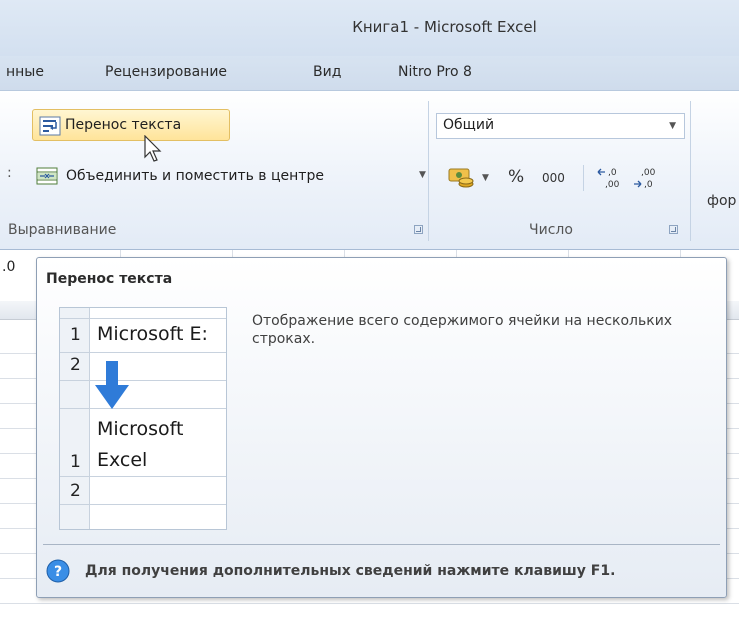 The image size is (739, 619). What do you see at coordinates (155, 151) in the screenshot?
I see `mouse-cursor-icon` at bounding box center [155, 151].